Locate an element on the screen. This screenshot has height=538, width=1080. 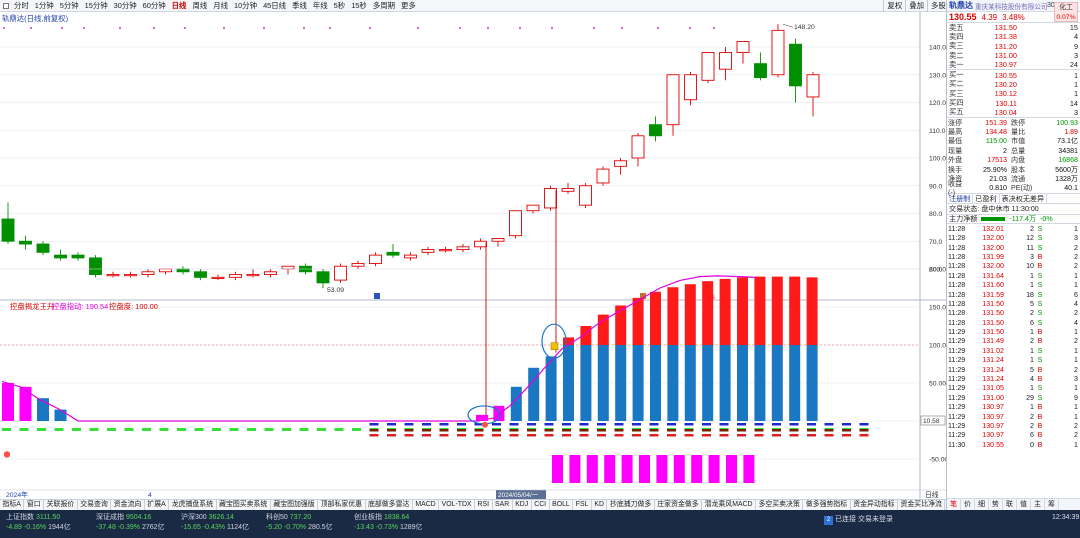
period-tab: 多周期 is located at coordinates (384, 6).